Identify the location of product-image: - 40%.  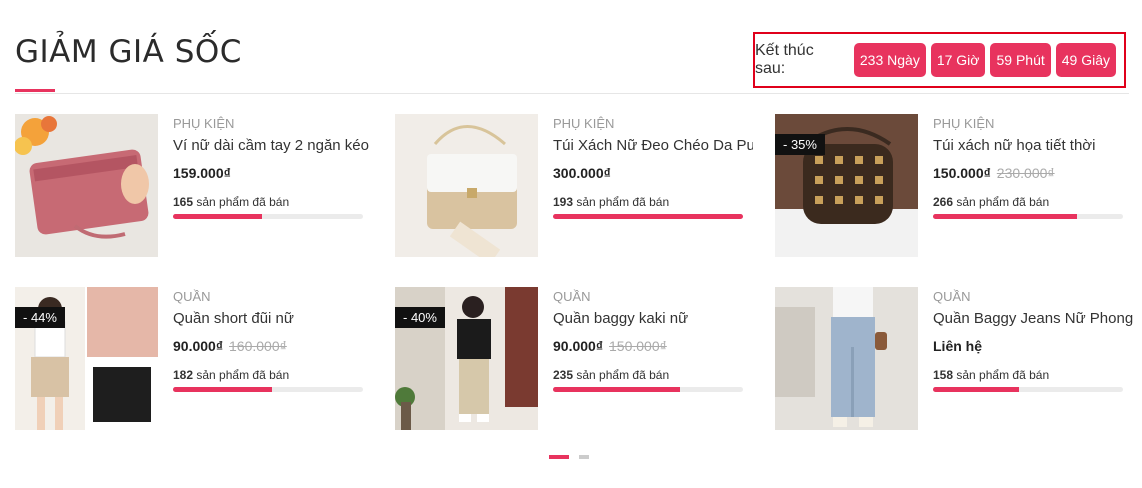
(466, 358).